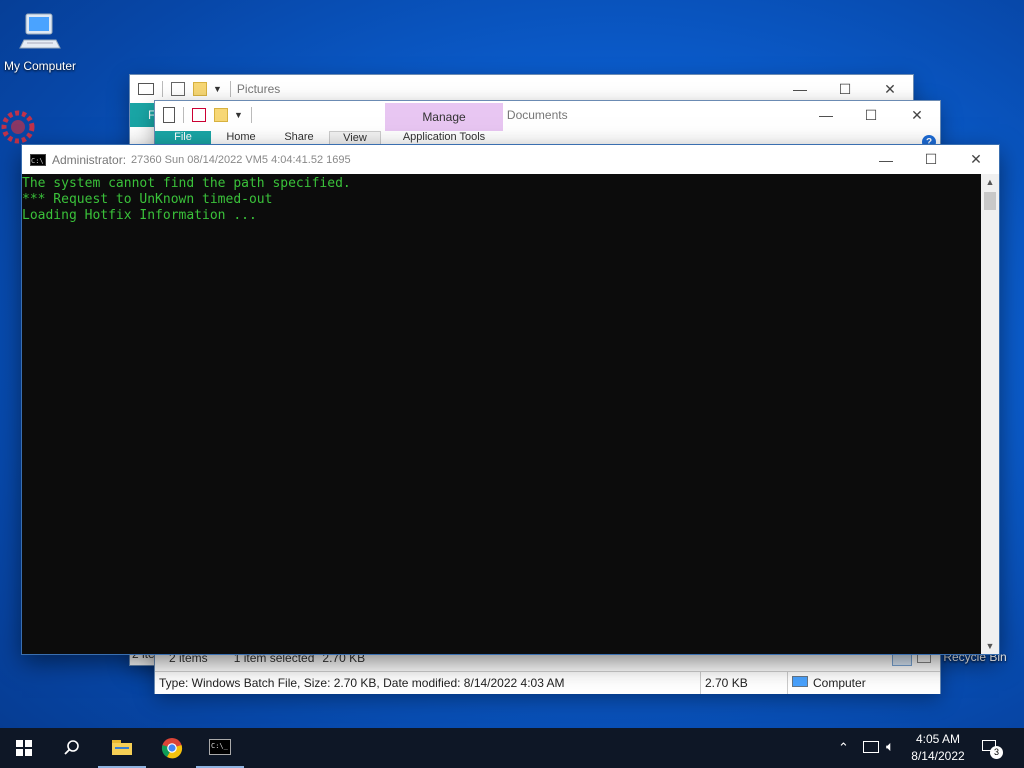 This screenshot has width=1024, height=768. Describe the element at coordinates (990, 646) in the screenshot. I see `scroll-down-icon: ▼` at that location.